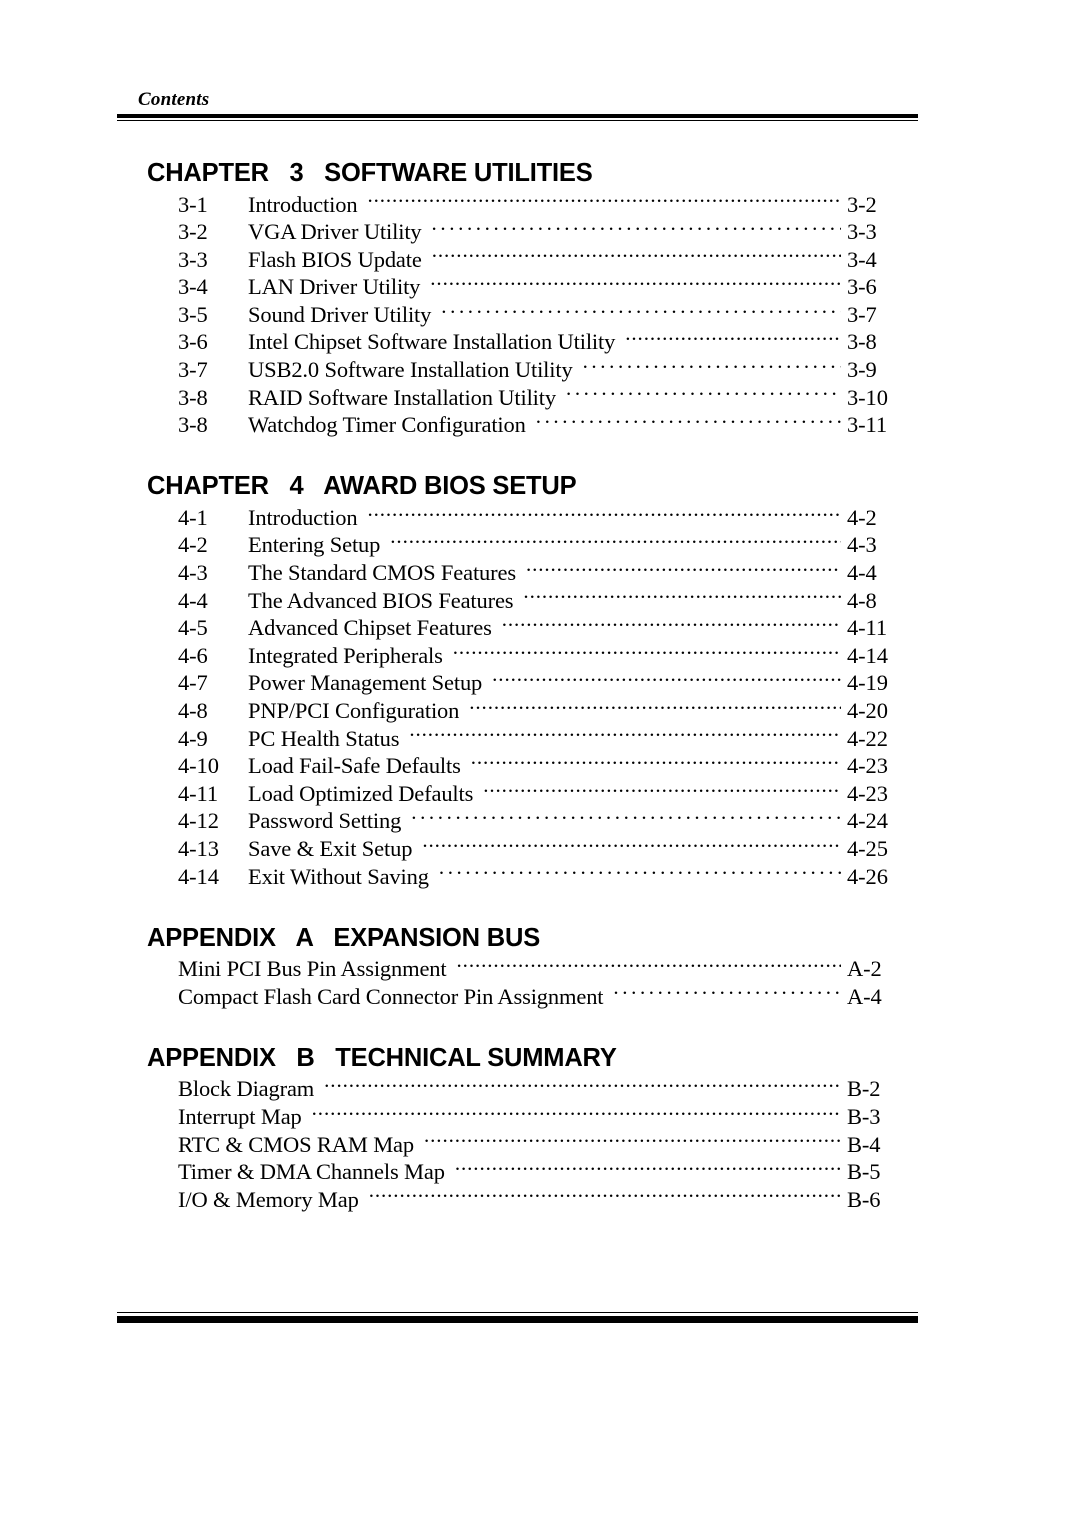 The width and height of the screenshot is (1080, 1526). I want to click on toc-entry-page-number: 3-3, so click(862, 232).